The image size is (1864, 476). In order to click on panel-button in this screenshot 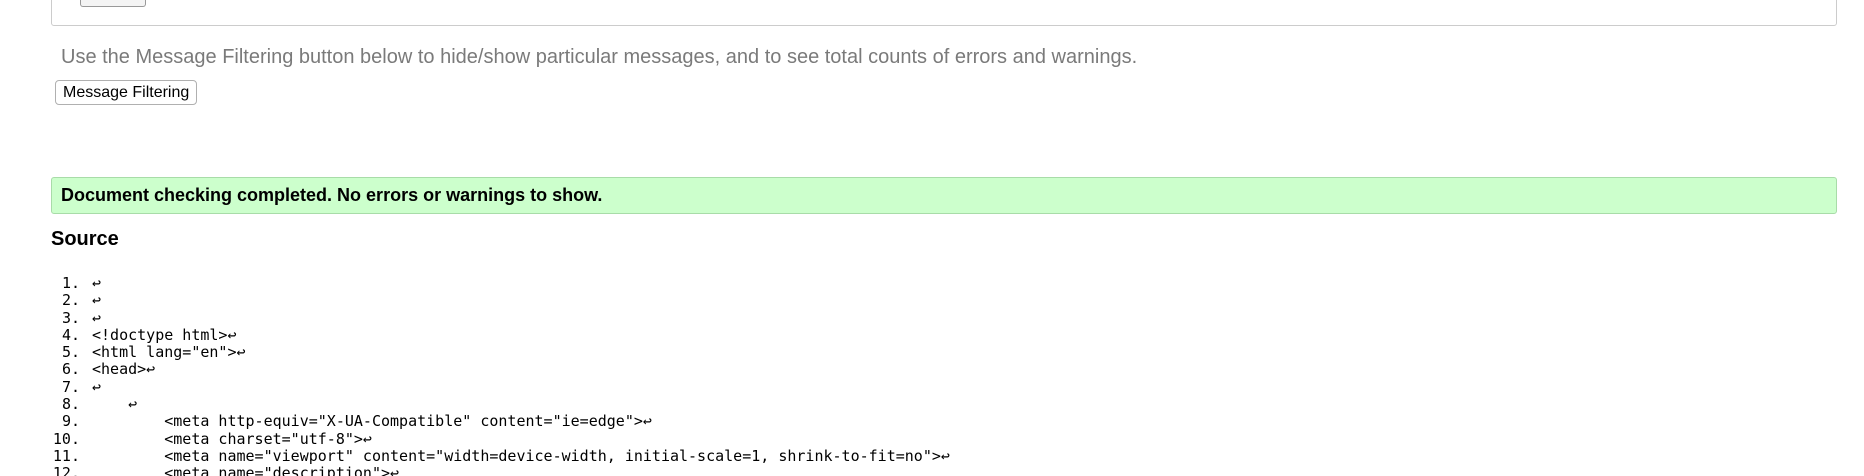, I will do `click(113, 3)`.